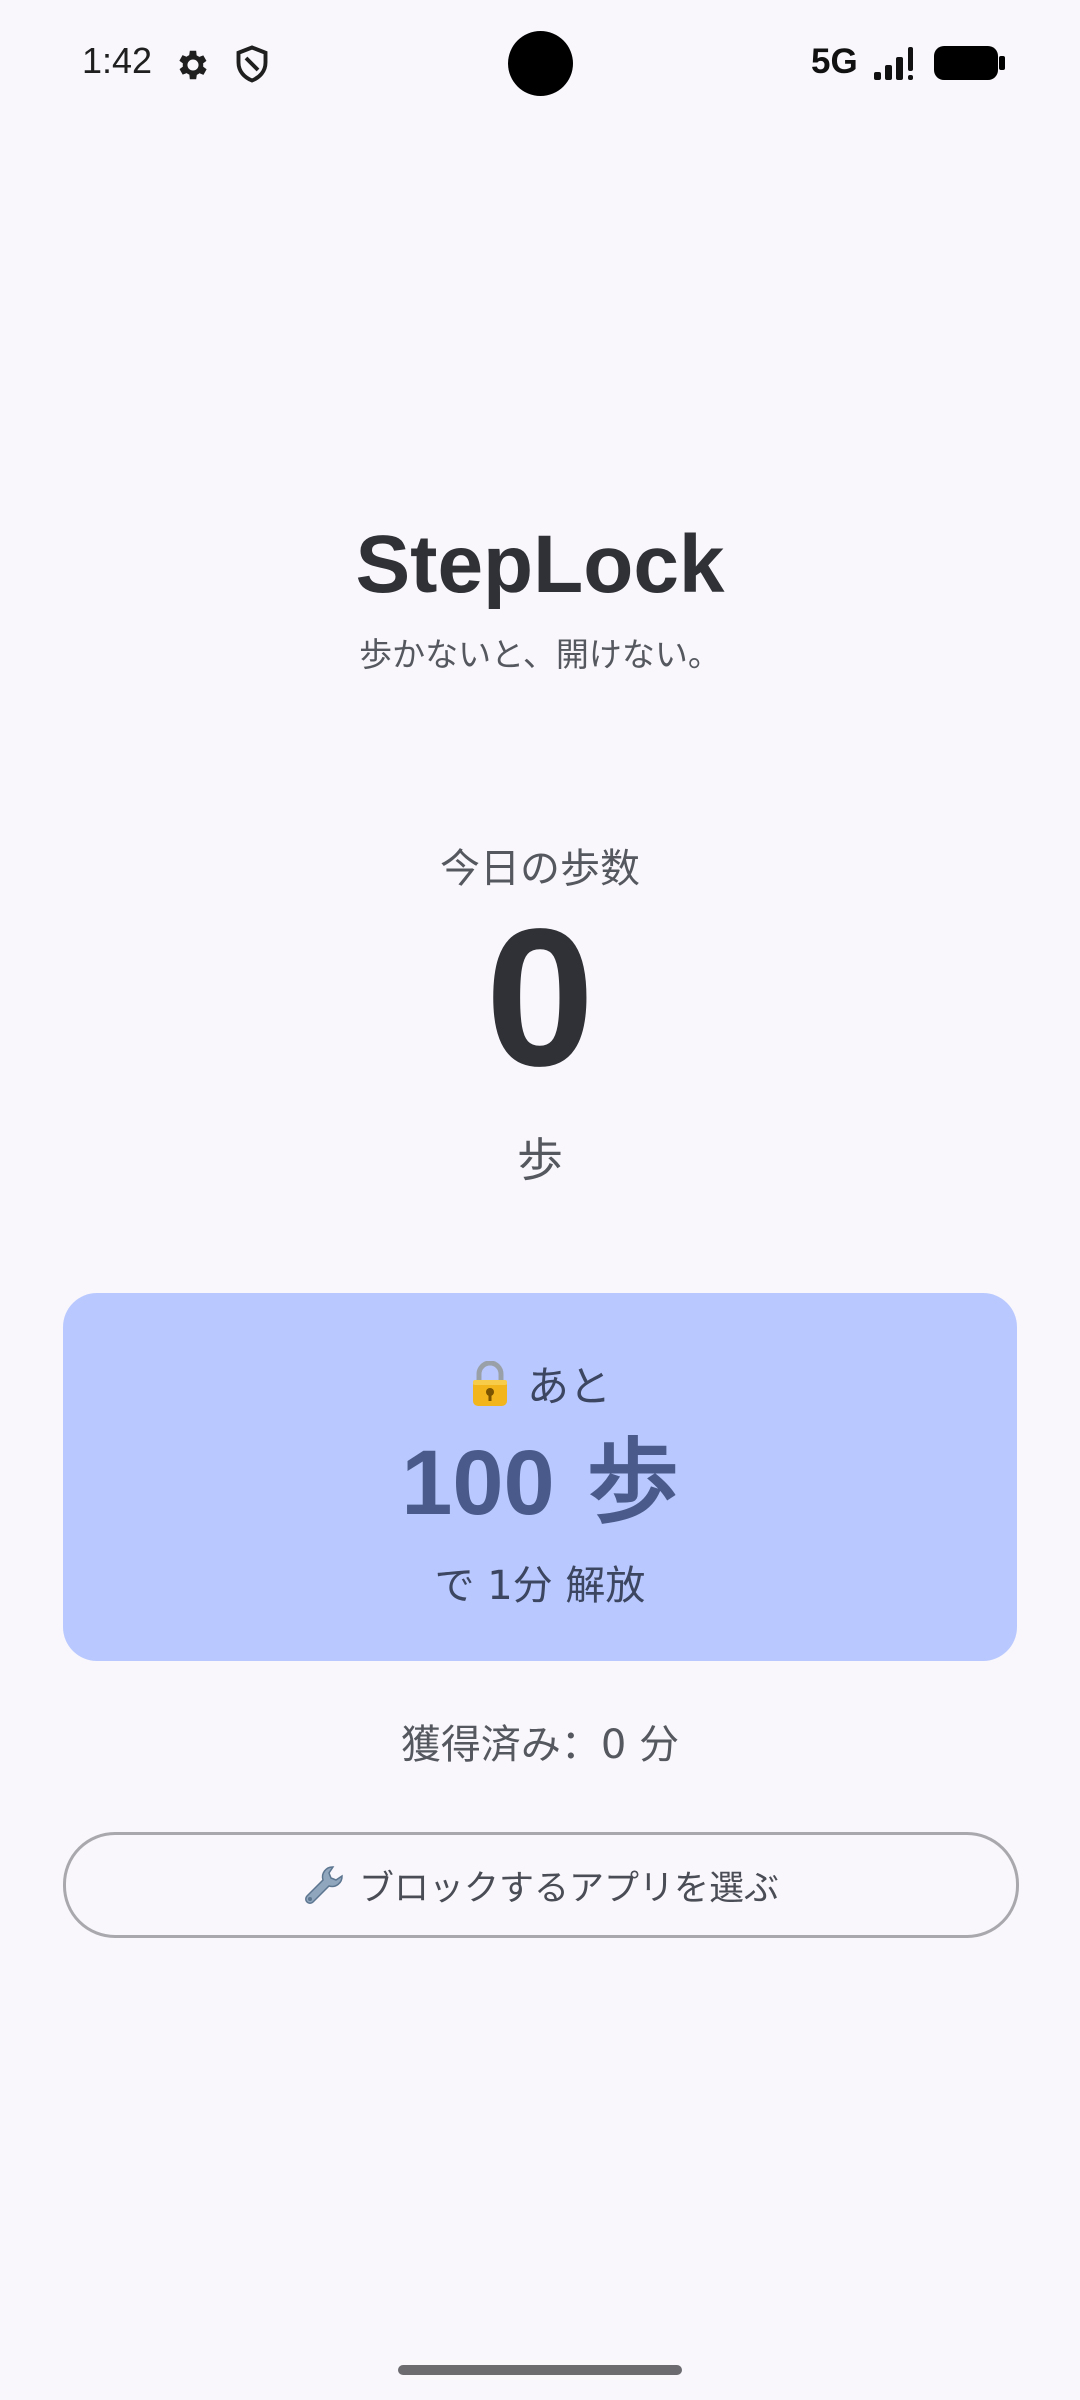  Describe the element at coordinates (834, 61) in the screenshot. I see `network-label: 5G` at that location.